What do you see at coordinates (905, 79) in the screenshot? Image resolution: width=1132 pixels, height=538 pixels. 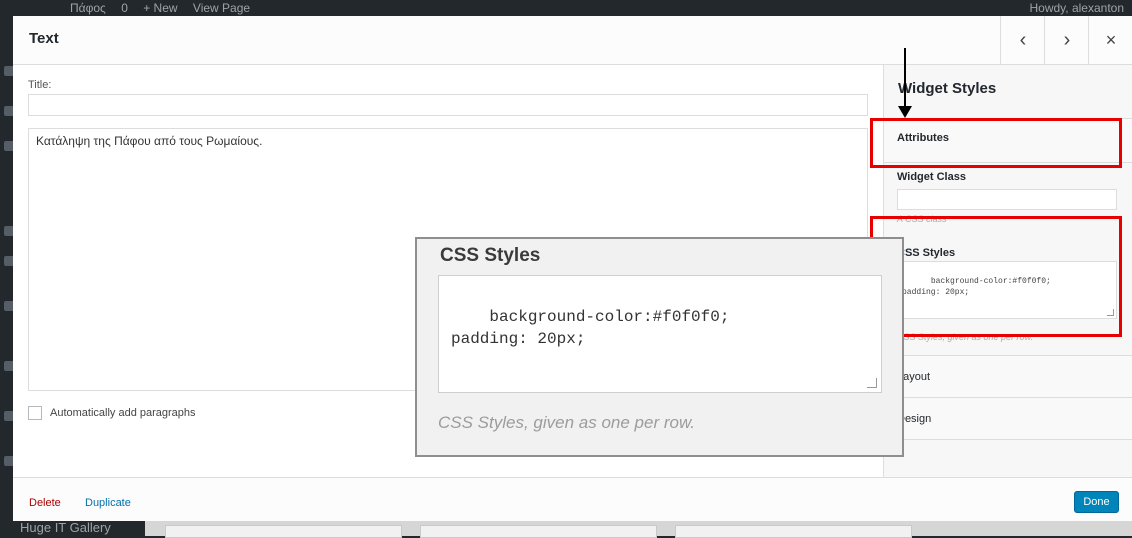 I see `pointer-arrow-icon` at bounding box center [905, 79].